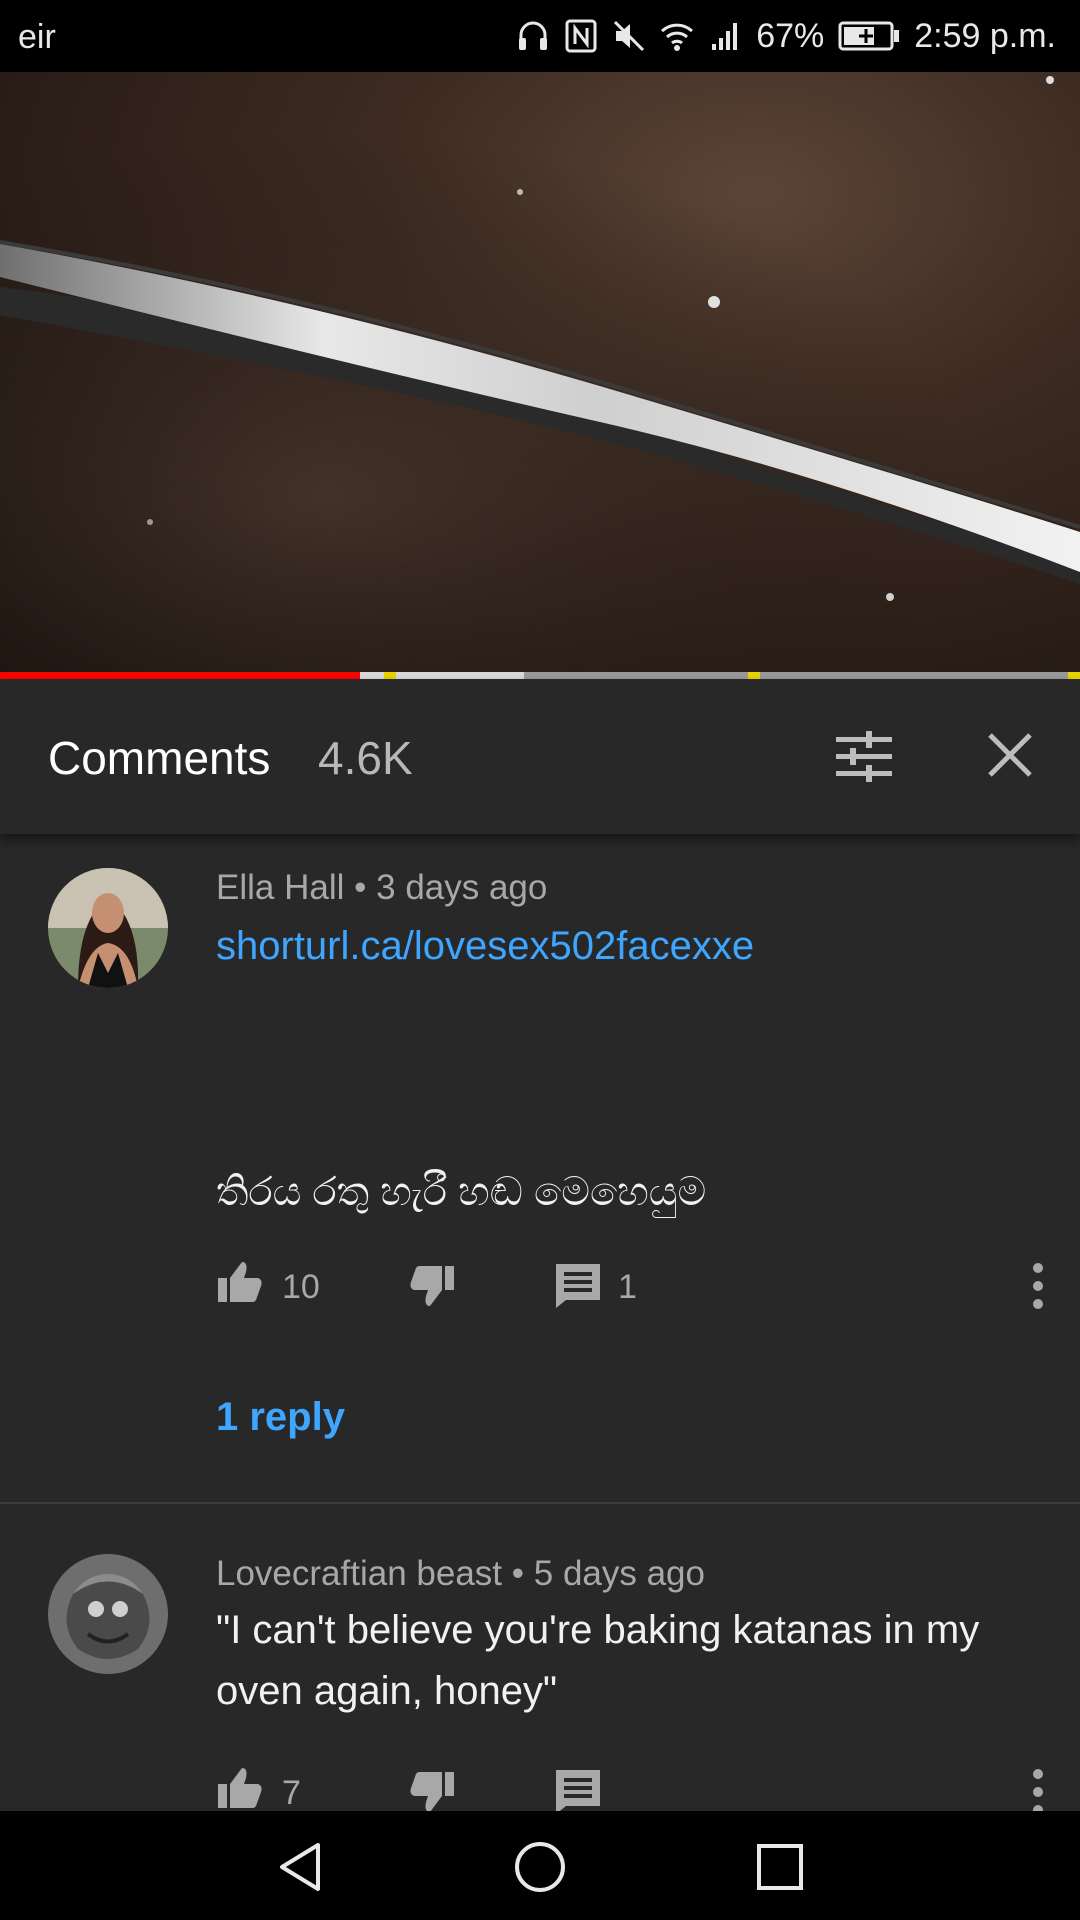 The height and width of the screenshot is (1920, 1080). I want to click on comment-time: 5 days ago, so click(619, 1573).